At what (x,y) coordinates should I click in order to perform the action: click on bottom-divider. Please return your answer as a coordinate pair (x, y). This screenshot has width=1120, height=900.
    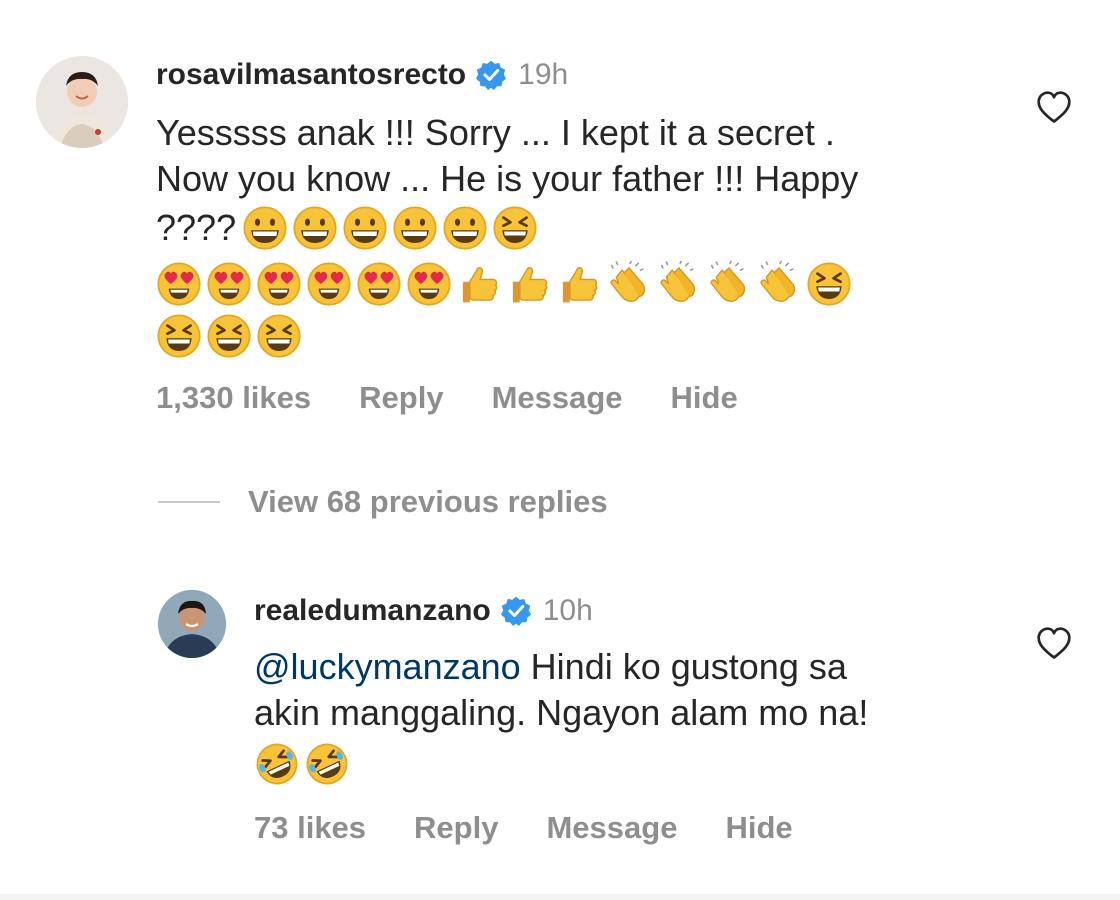
    Looking at the image, I should click on (560, 897).